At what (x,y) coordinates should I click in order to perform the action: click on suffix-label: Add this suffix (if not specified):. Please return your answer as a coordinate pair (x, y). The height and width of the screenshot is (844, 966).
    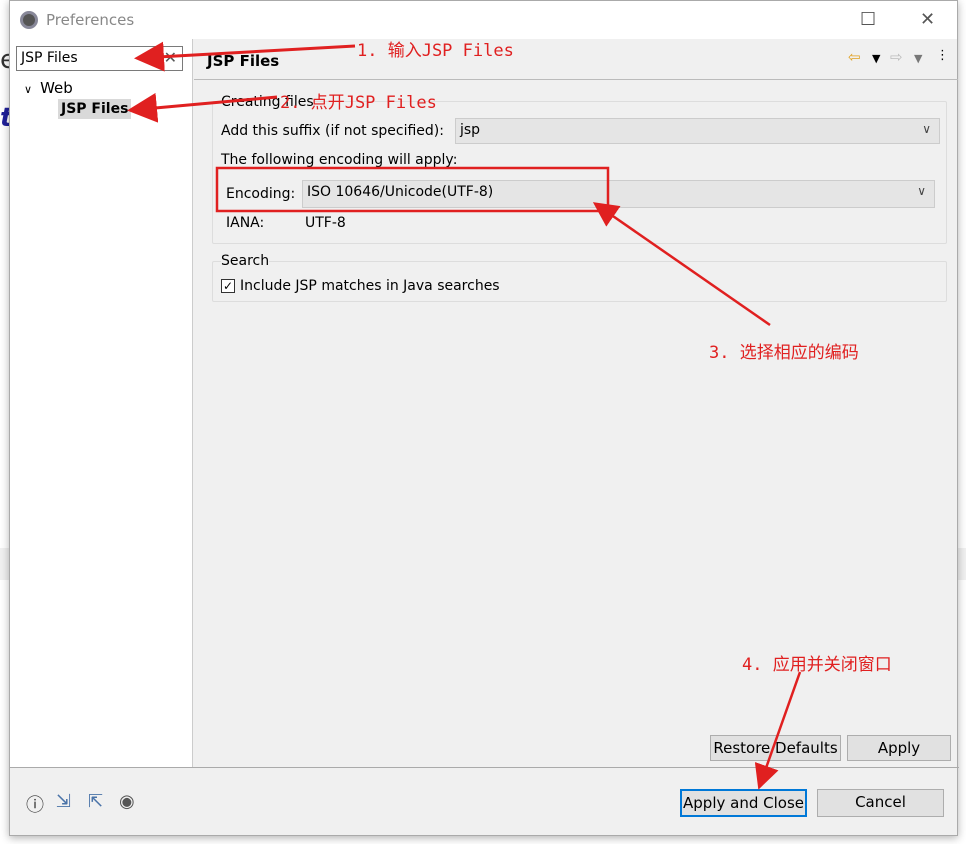
    Looking at the image, I should click on (332, 131).